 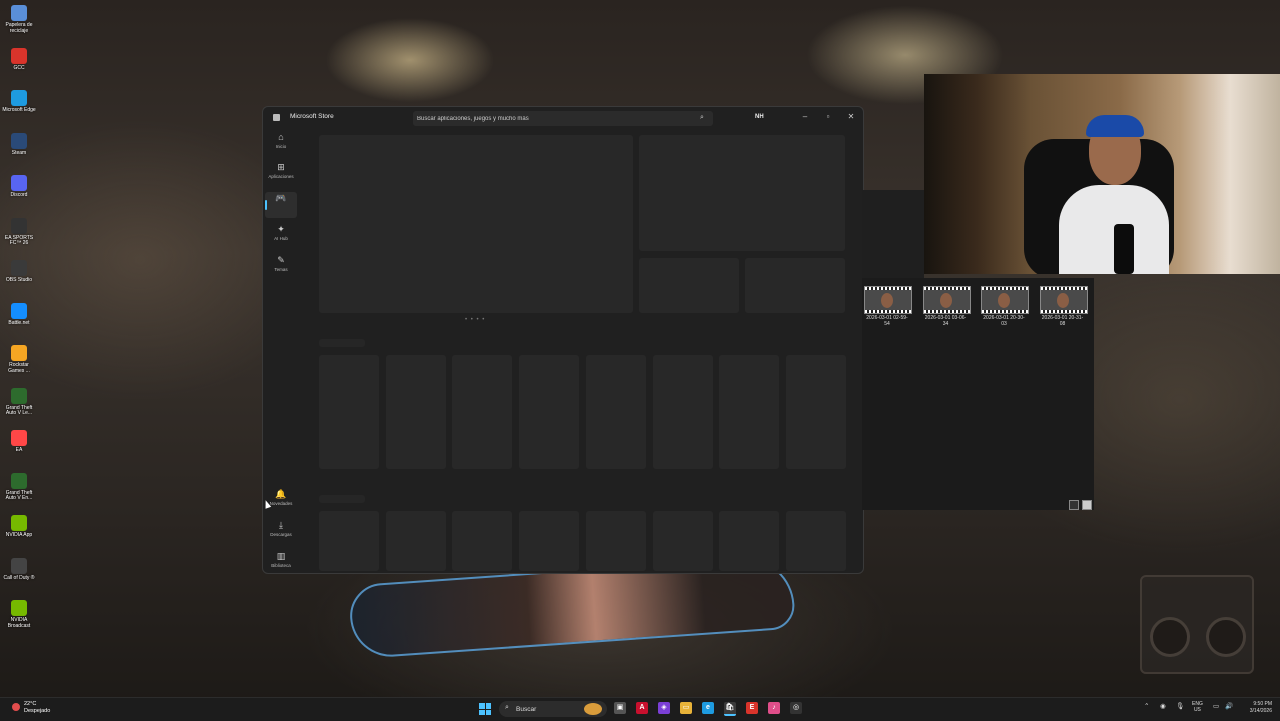 What do you see at coordinates (30, 704) in the screenshot?
I see `weather-temp: 22°C` at bounding box center [30, 704].